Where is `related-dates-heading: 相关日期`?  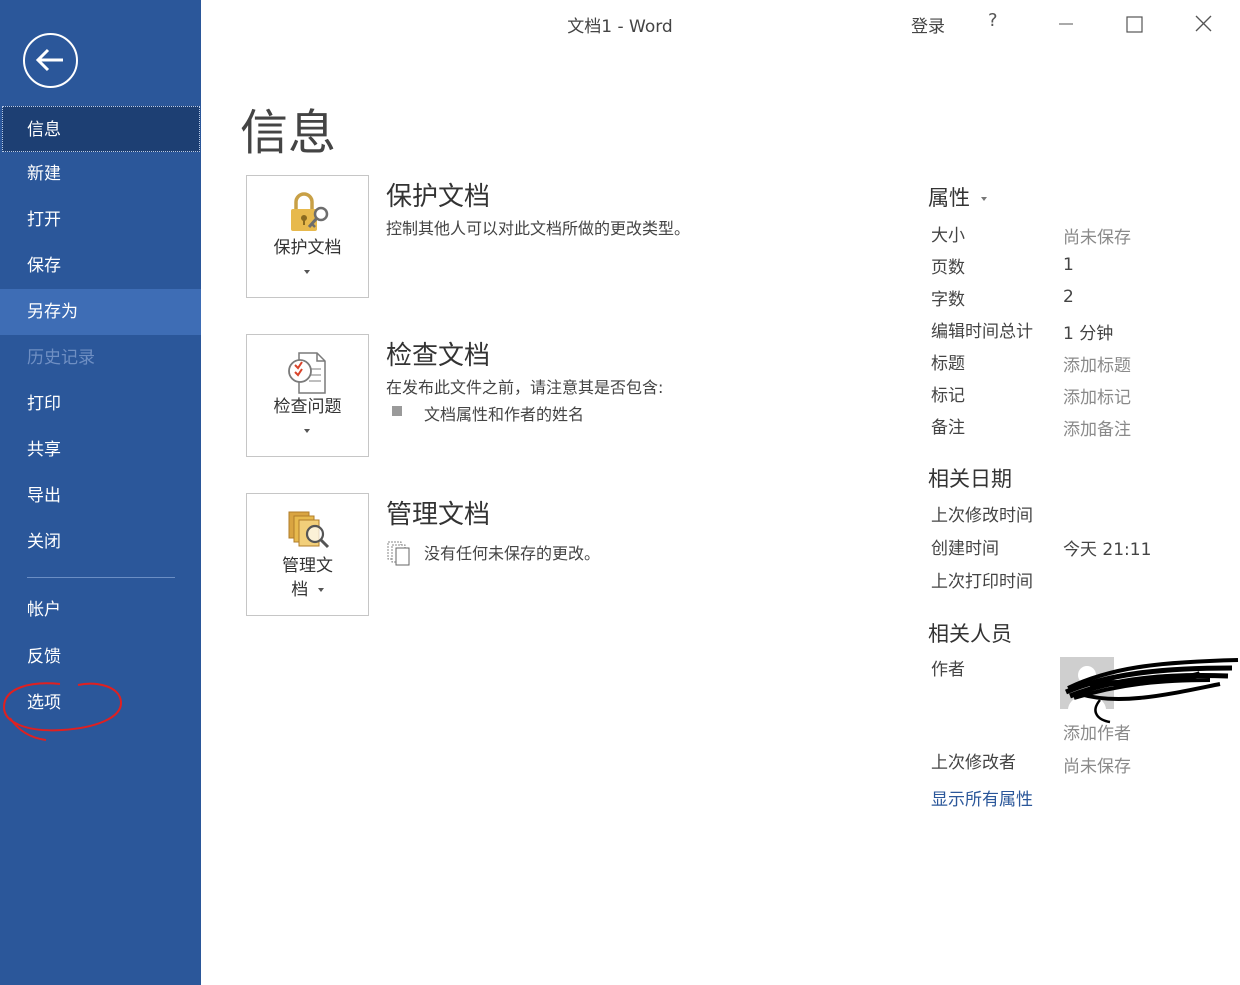 related-dates-heading: 相关日期 is located at coordinates (970, 479).